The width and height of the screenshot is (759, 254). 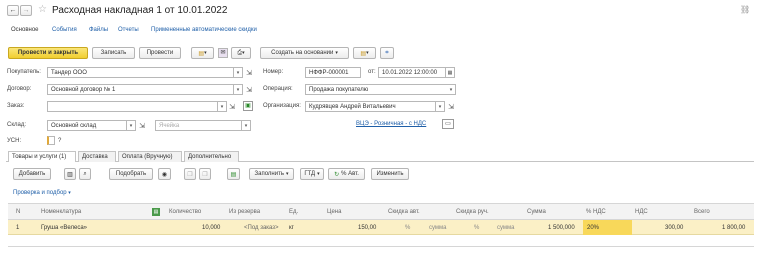 I want to click on open-order-icon: ⇲, so click(x=232, y=106).